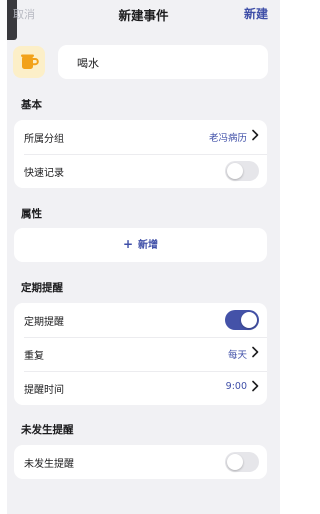  I want to click on not-occurred-toggle, so click(242, 462).